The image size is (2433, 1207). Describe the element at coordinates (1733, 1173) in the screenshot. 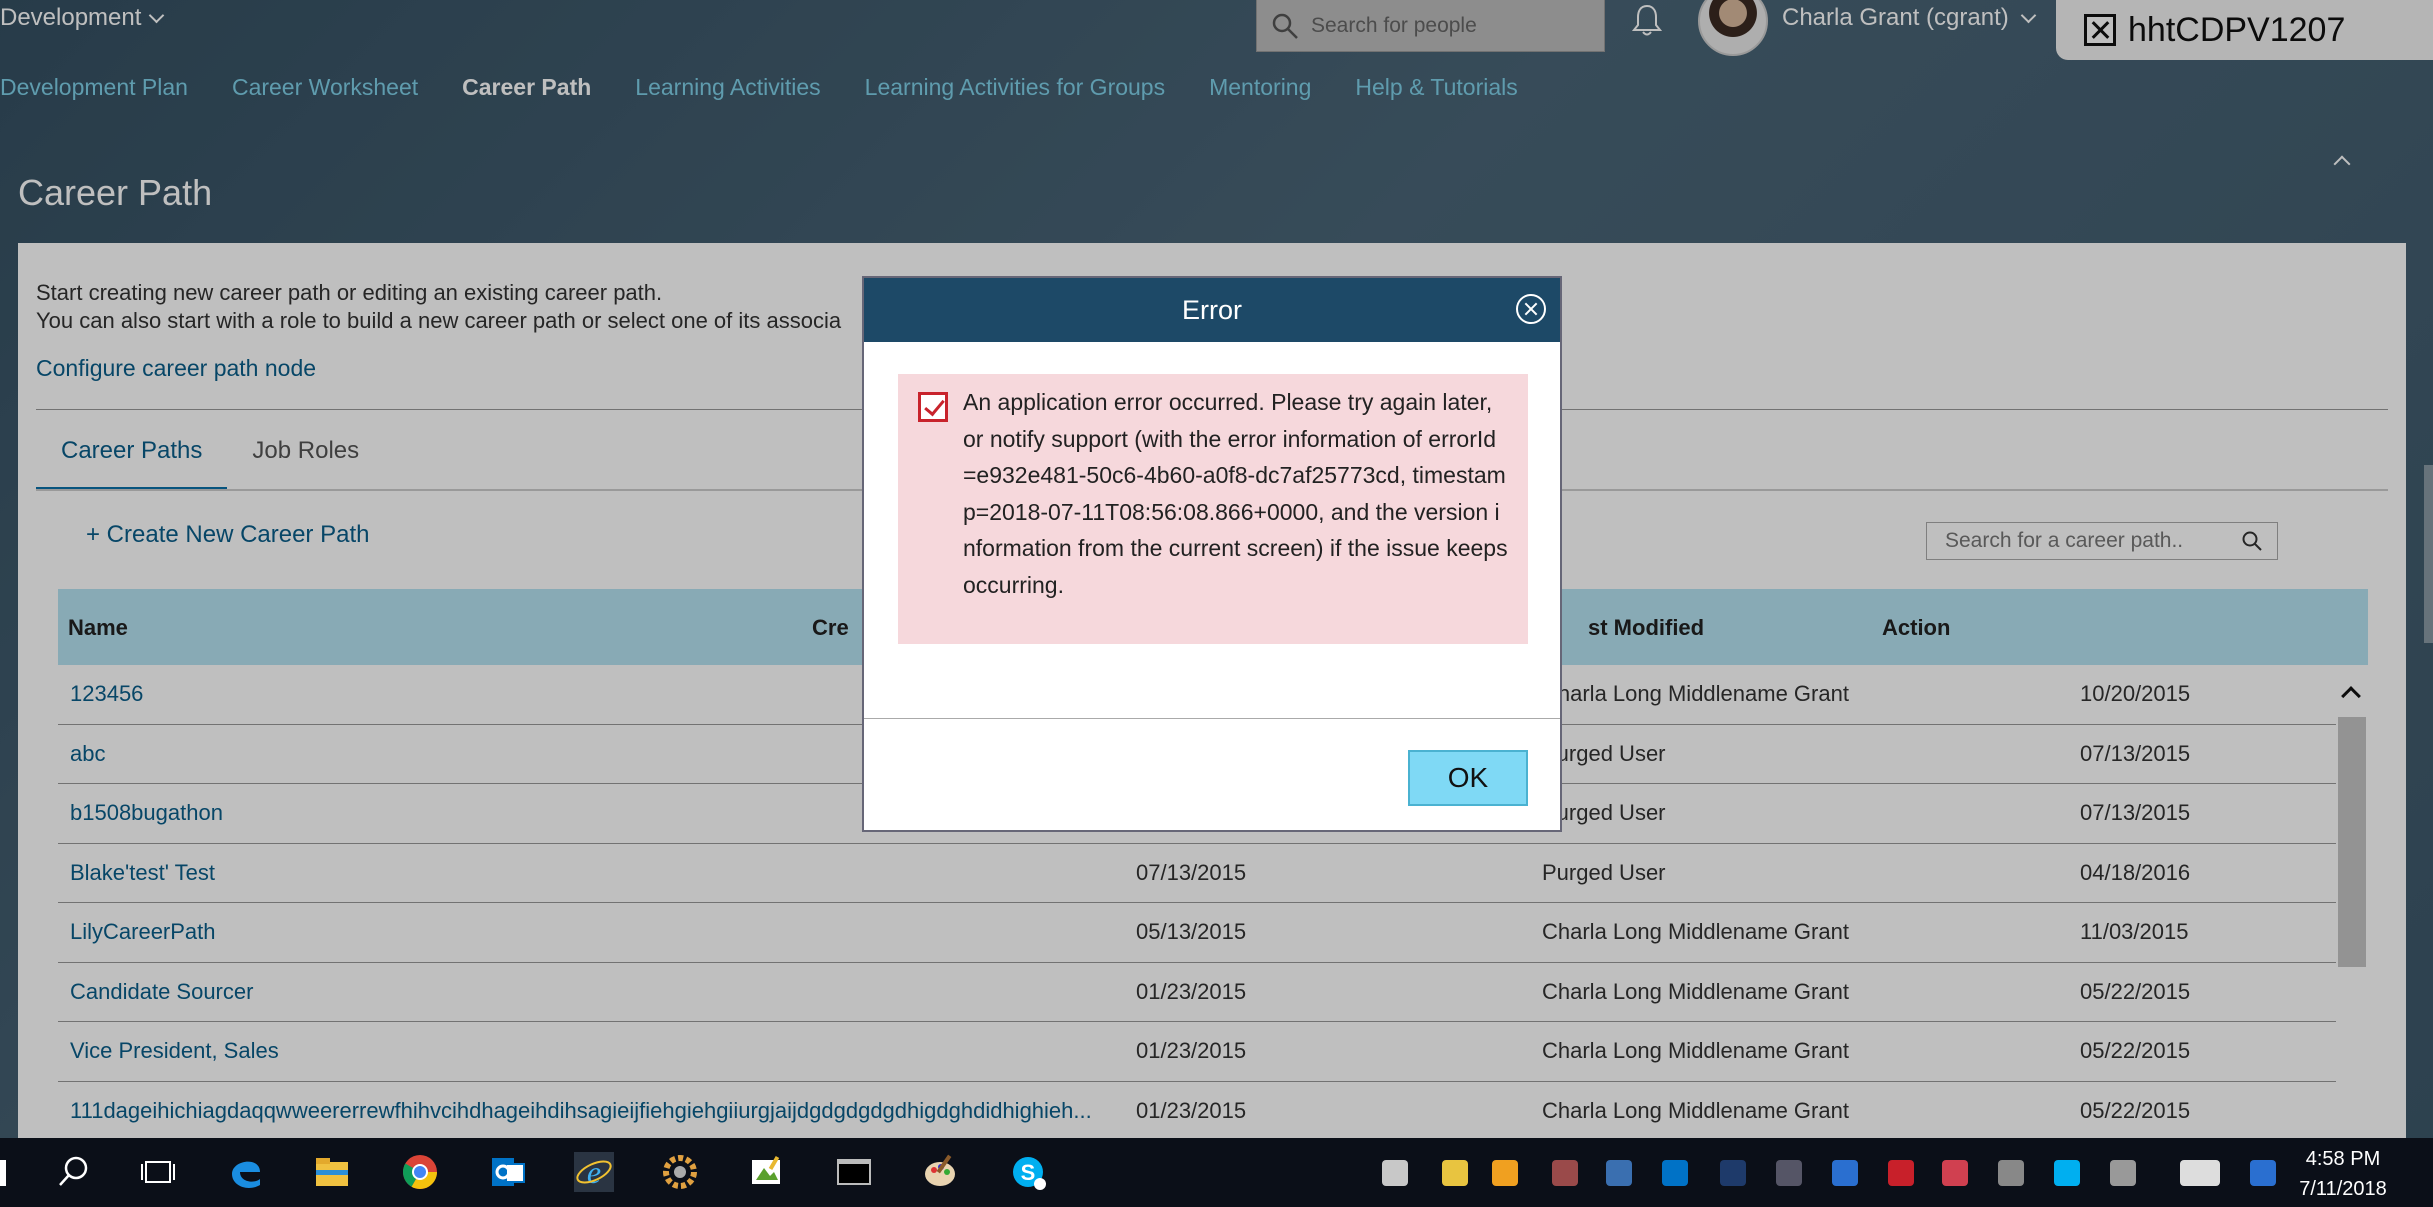

I see `tray-bluetooth-icon` at that location.